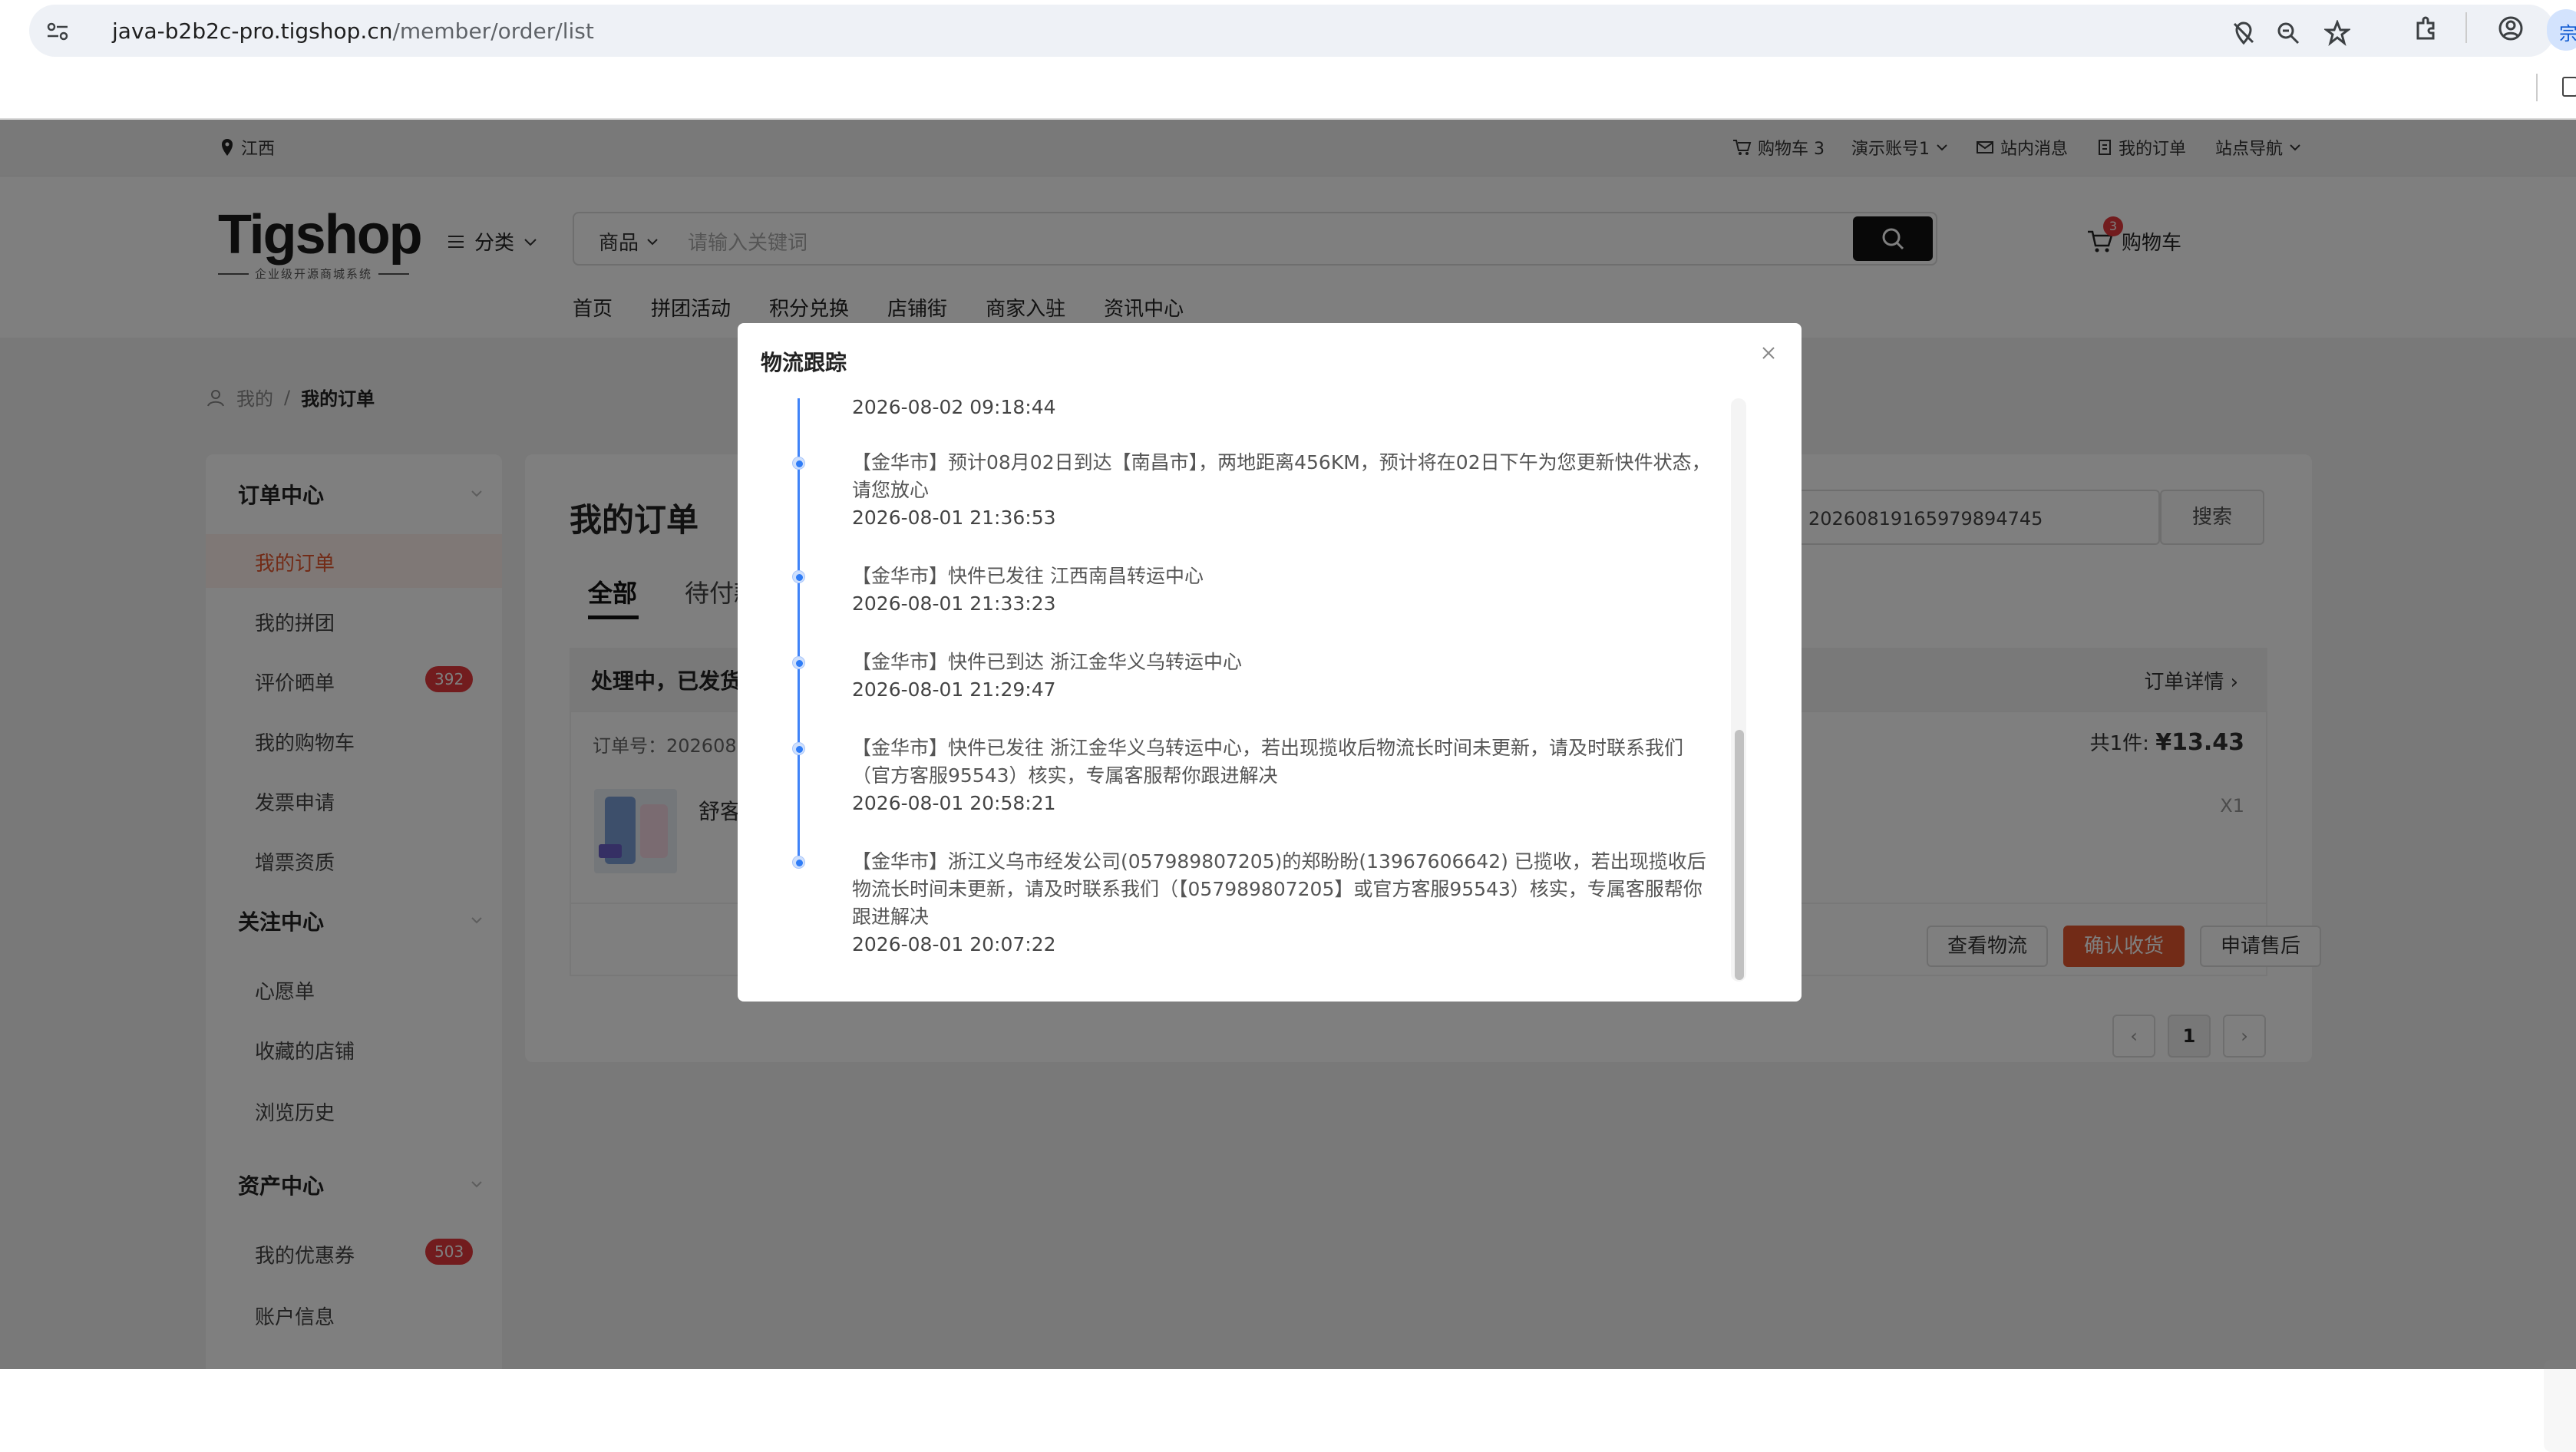 Image resolution: width=2576 pixels, height=1452 pixels. What do you see at coordinates (2511, 28) in the screenshot?
I see `profile-icon` at bounding box center [2511, 28].